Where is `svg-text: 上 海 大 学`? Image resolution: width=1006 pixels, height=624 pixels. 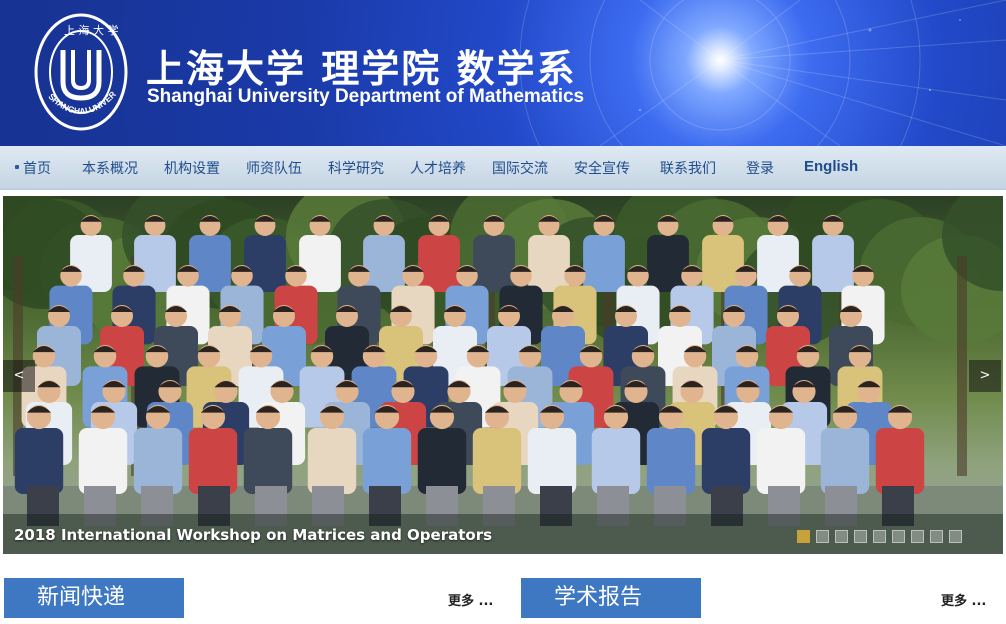 svg-text: 上 海 大 学 is located at coordinates (91, 30).